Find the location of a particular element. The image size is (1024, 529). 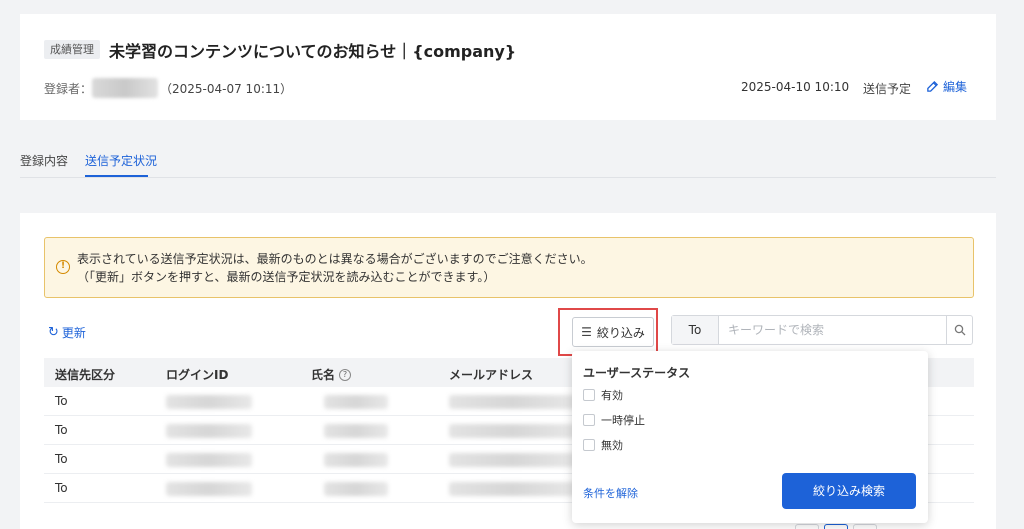

category-badge: 成績管理 is located at coordinates (72, 49).